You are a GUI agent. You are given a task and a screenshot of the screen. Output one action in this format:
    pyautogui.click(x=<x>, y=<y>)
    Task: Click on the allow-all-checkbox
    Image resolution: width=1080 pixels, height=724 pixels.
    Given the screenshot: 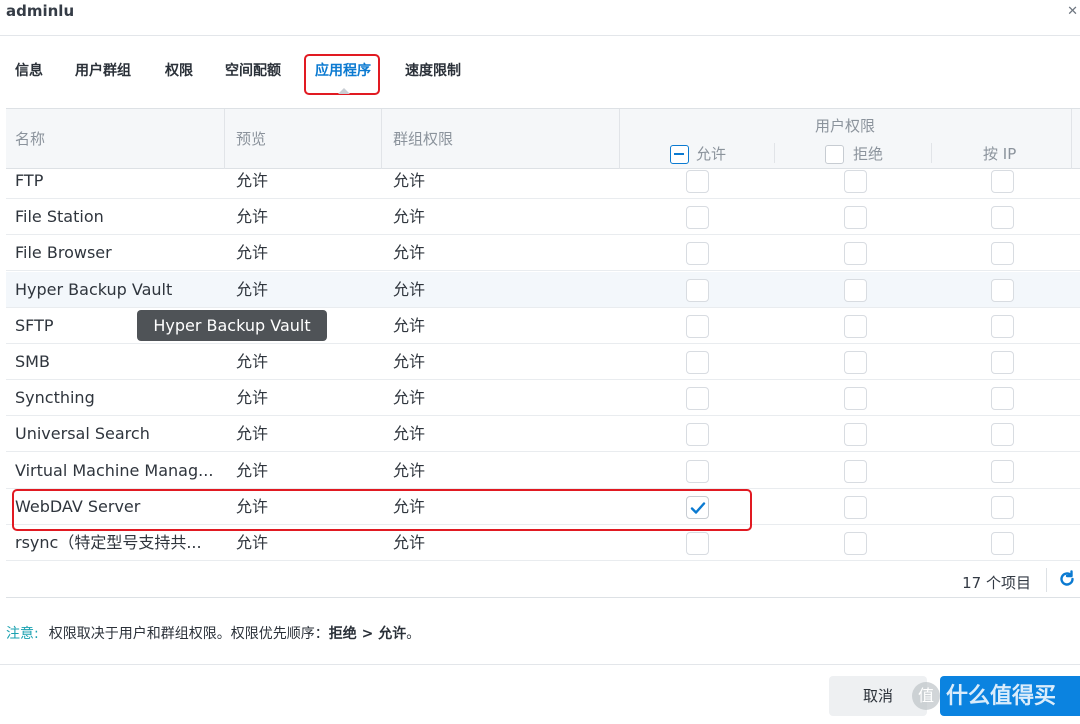 What is the action you would take?
    pyautogui.click(x=679, y=154)
    